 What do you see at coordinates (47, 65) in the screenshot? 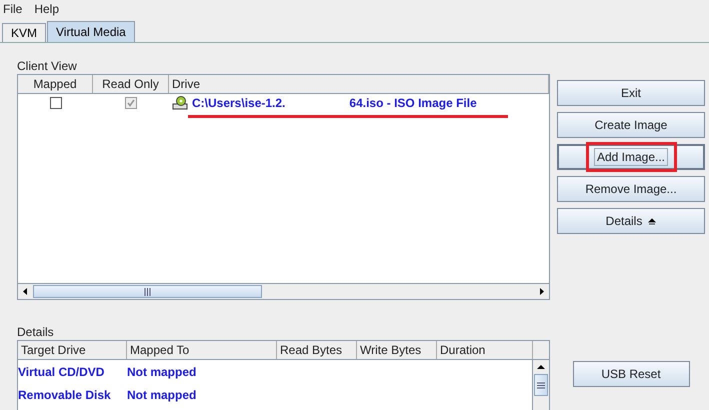
I see `section-title: Client View` at bounding box center [47, 65].